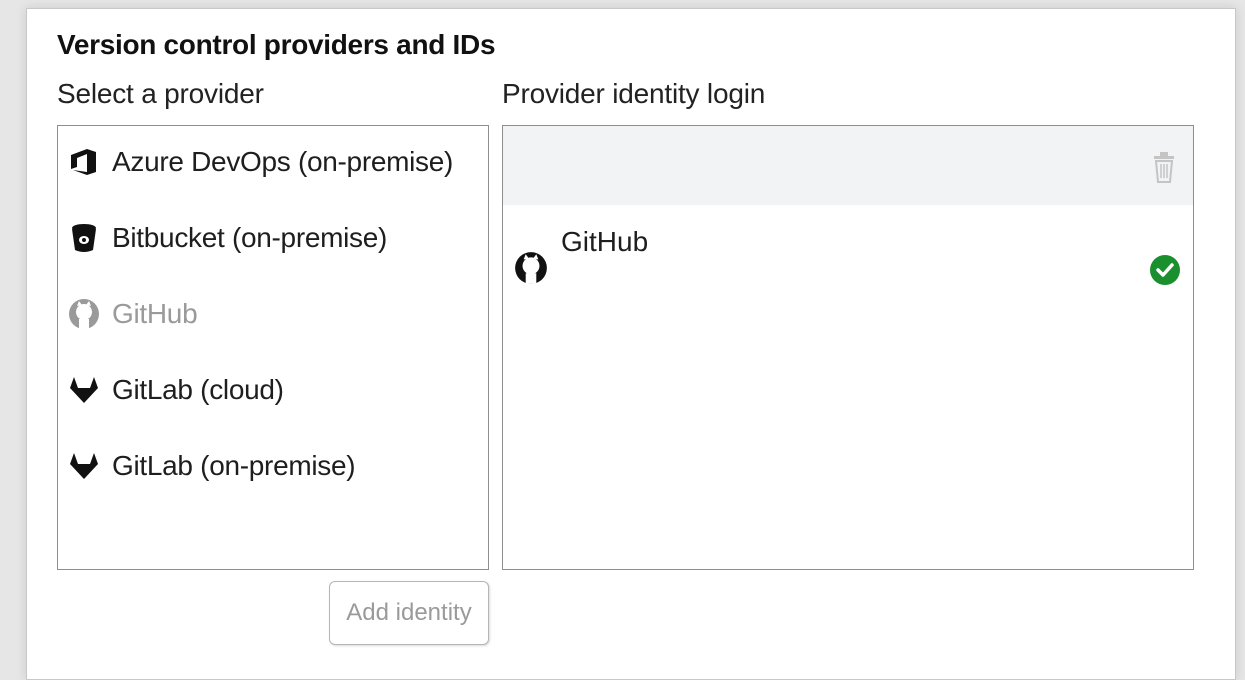  What do you see at coordinates (160, 93) in the screenshot?
I see `select-provider-label: Select a provider` at bounding box center [160, 93].